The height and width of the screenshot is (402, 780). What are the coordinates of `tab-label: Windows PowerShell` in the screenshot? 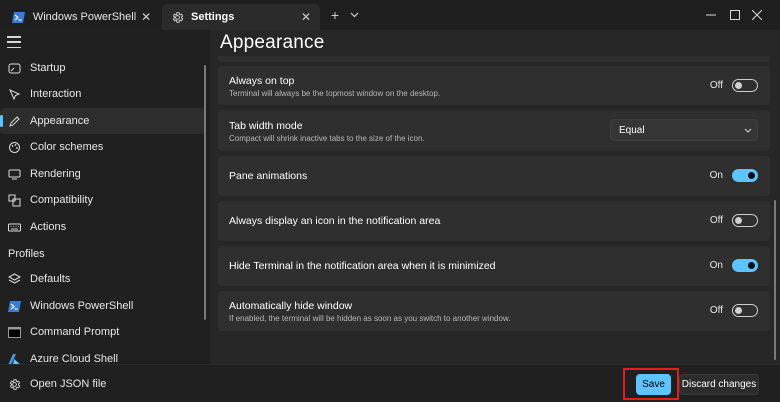 It's located at (84, 17).